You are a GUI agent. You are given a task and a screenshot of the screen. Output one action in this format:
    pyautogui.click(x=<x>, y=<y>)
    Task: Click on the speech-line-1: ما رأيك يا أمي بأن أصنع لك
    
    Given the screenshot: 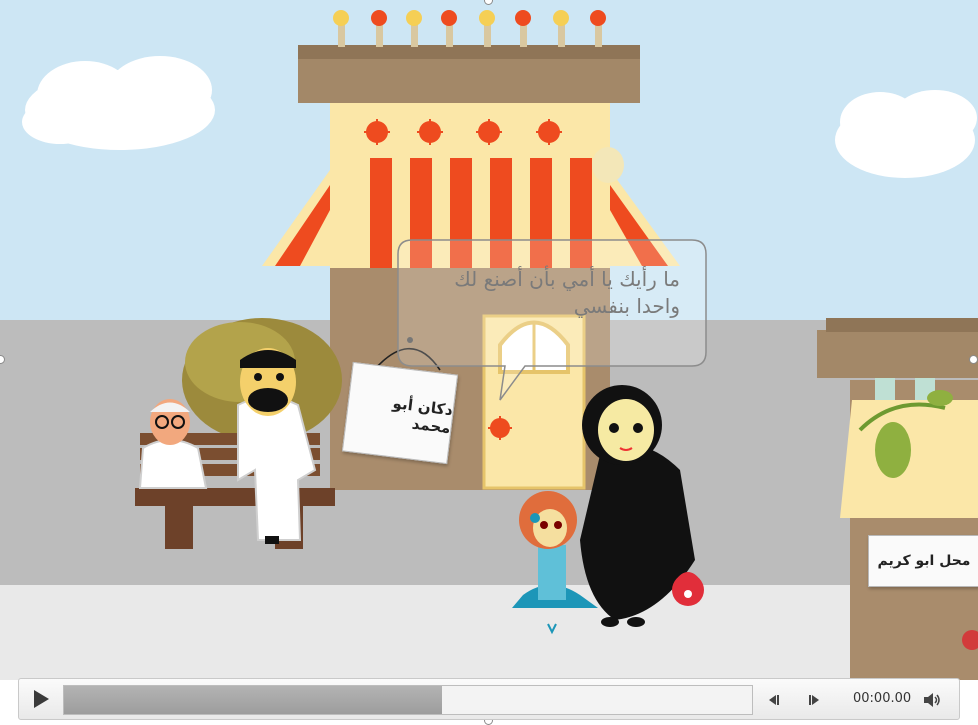 What is the action you would take?
    pyautogui.click(x=567, y=279)
    